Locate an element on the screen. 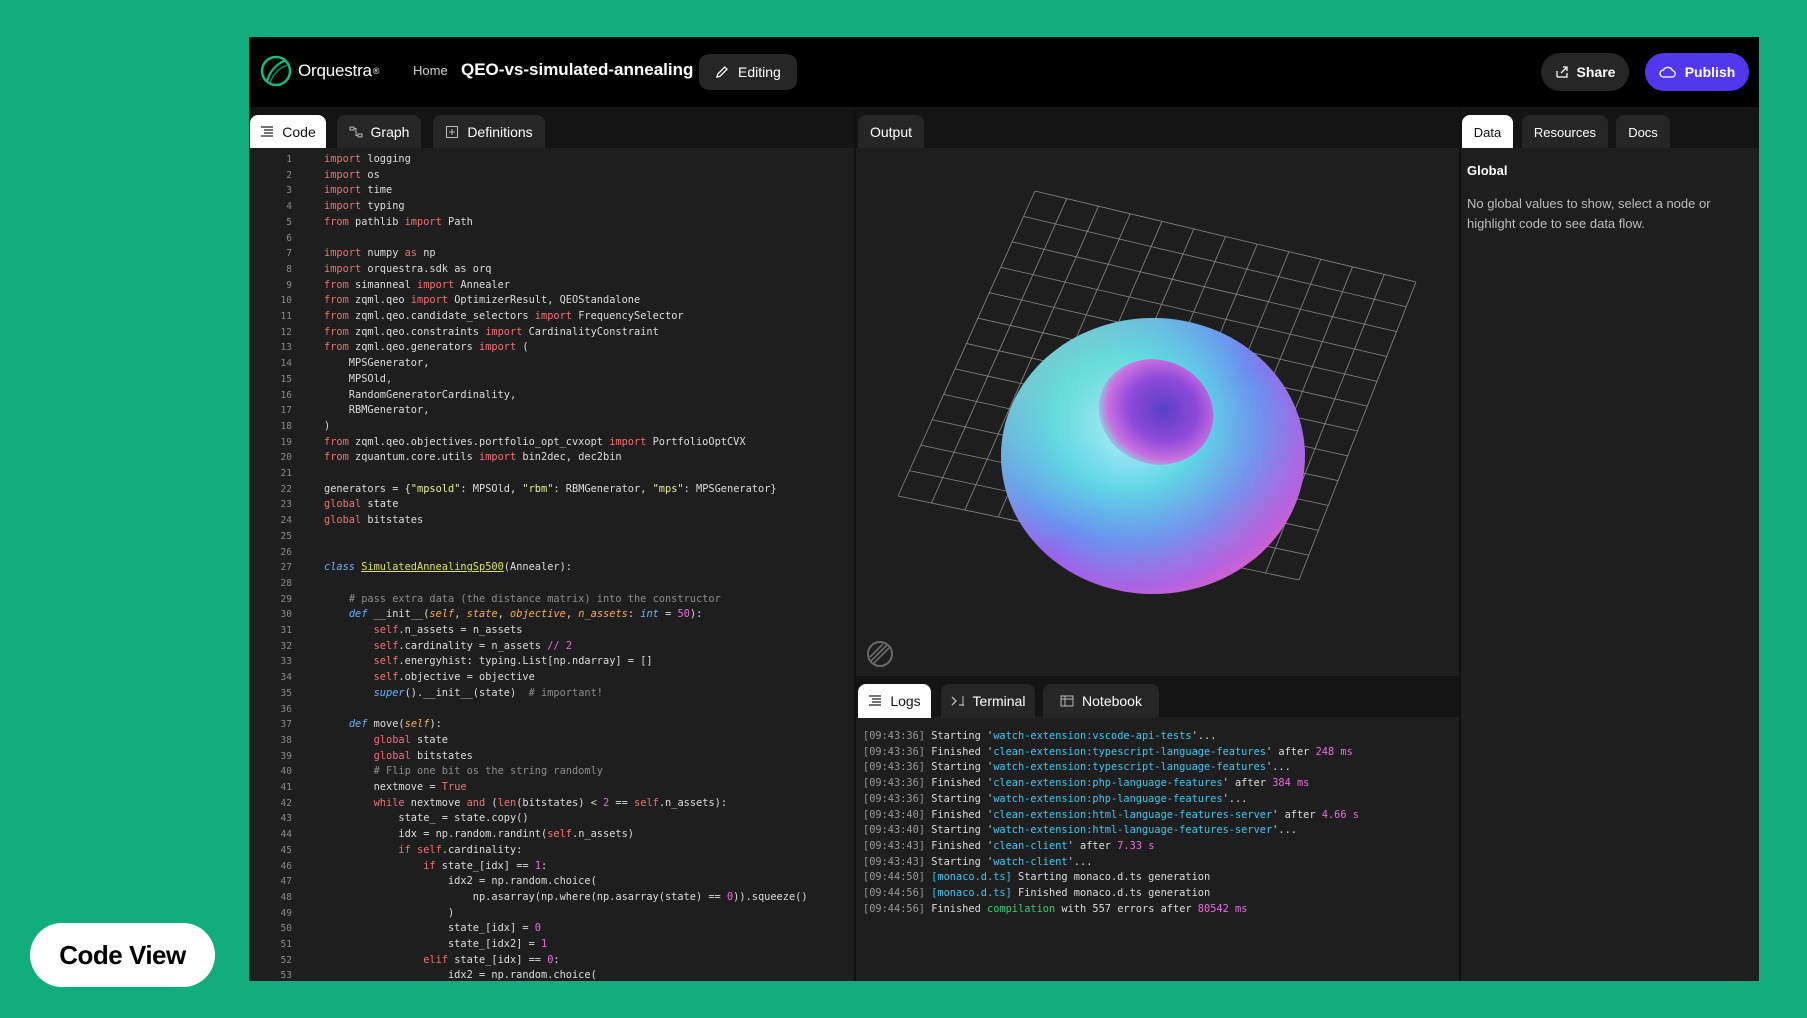 The image size is (1807, 1018). code-line: 41 nextmove = True is located at coordinates (551, 787).